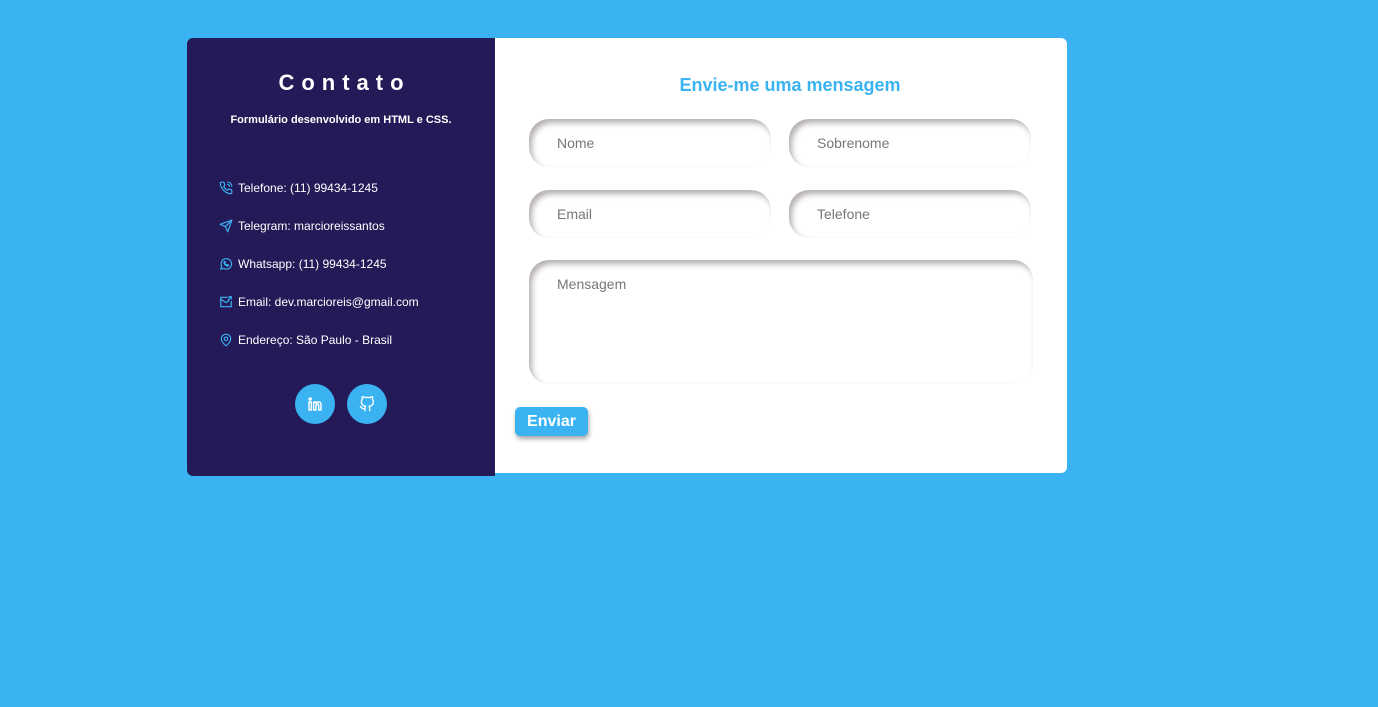  What do you see at coordinates (311, 226) in the screenshot?
I see `info-label-telegram: Telegram: marcioreissantos` at bounding box center [311, 226].